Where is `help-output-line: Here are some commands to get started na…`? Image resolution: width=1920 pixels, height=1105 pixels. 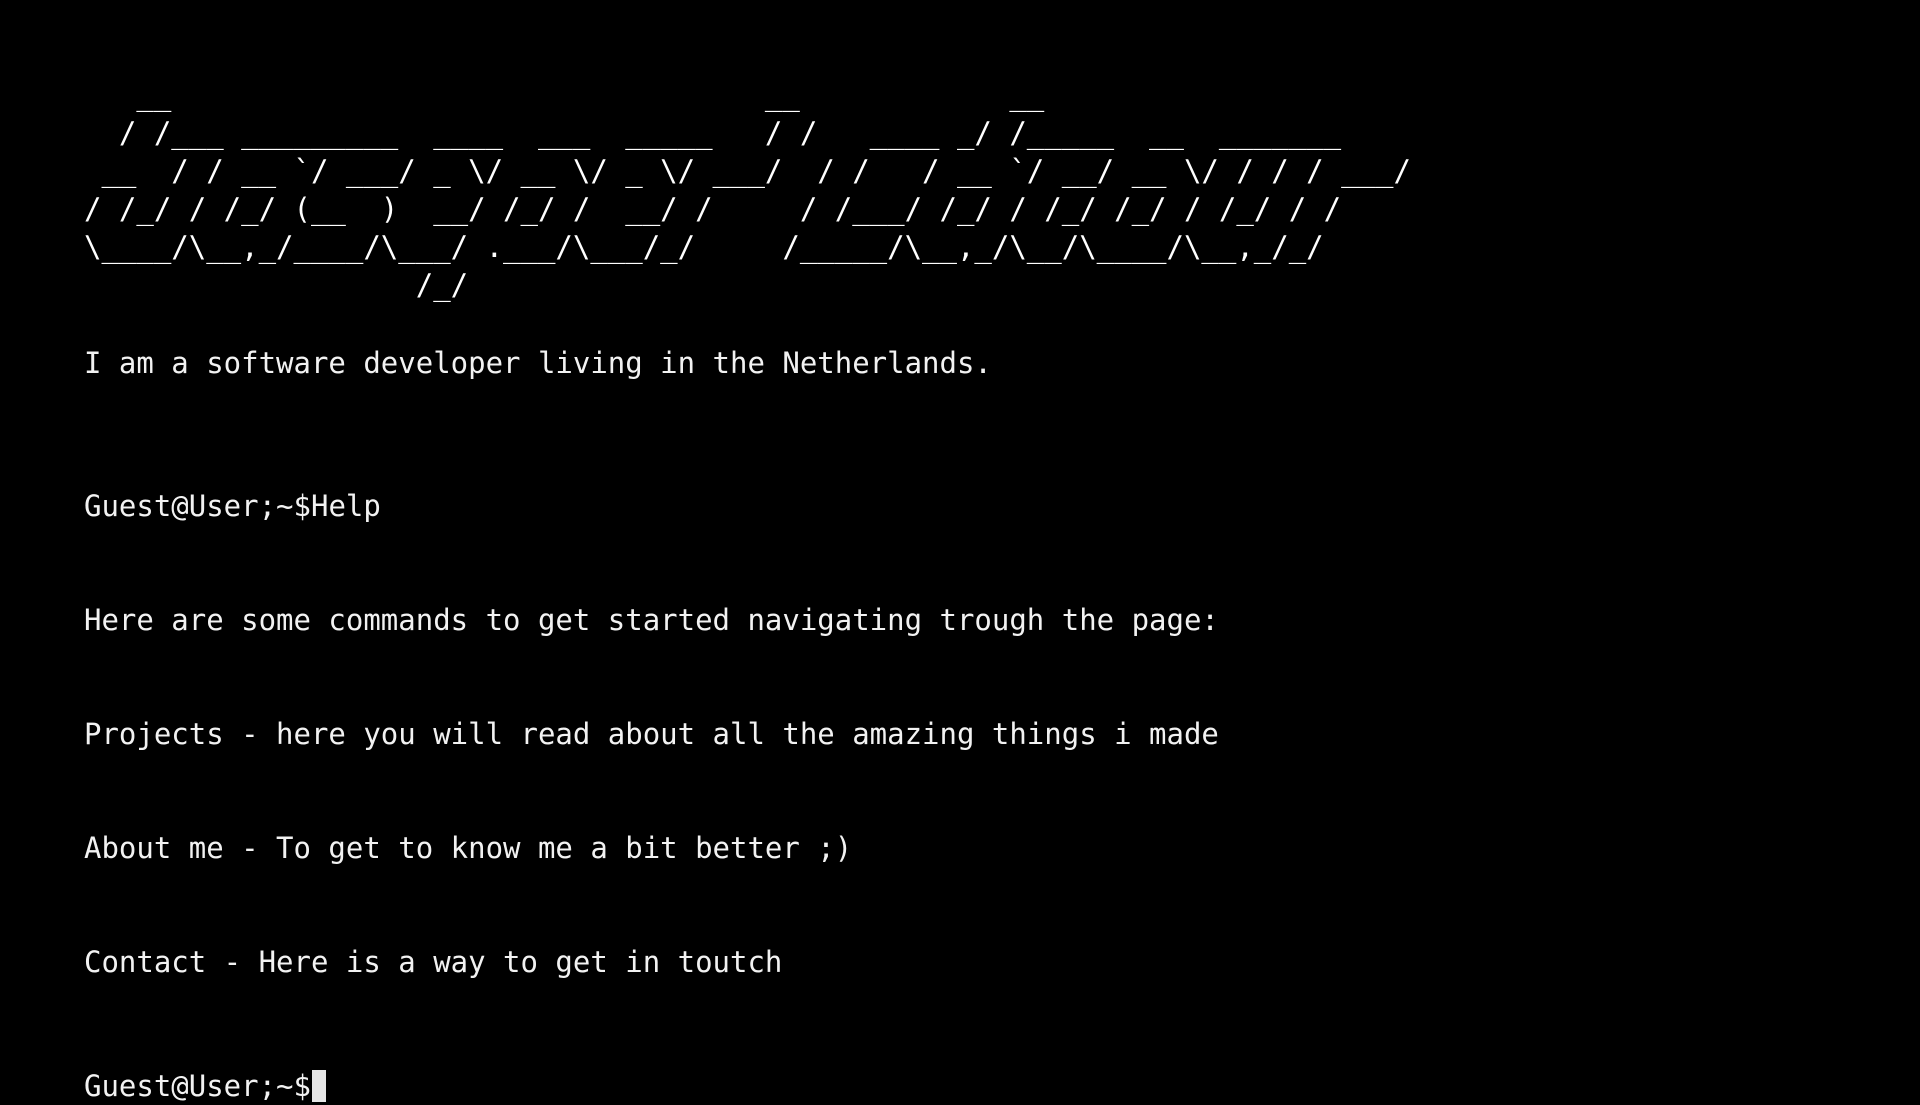
help-output-line: Here are some commands to get started na… is located at coordinates (651, 620).